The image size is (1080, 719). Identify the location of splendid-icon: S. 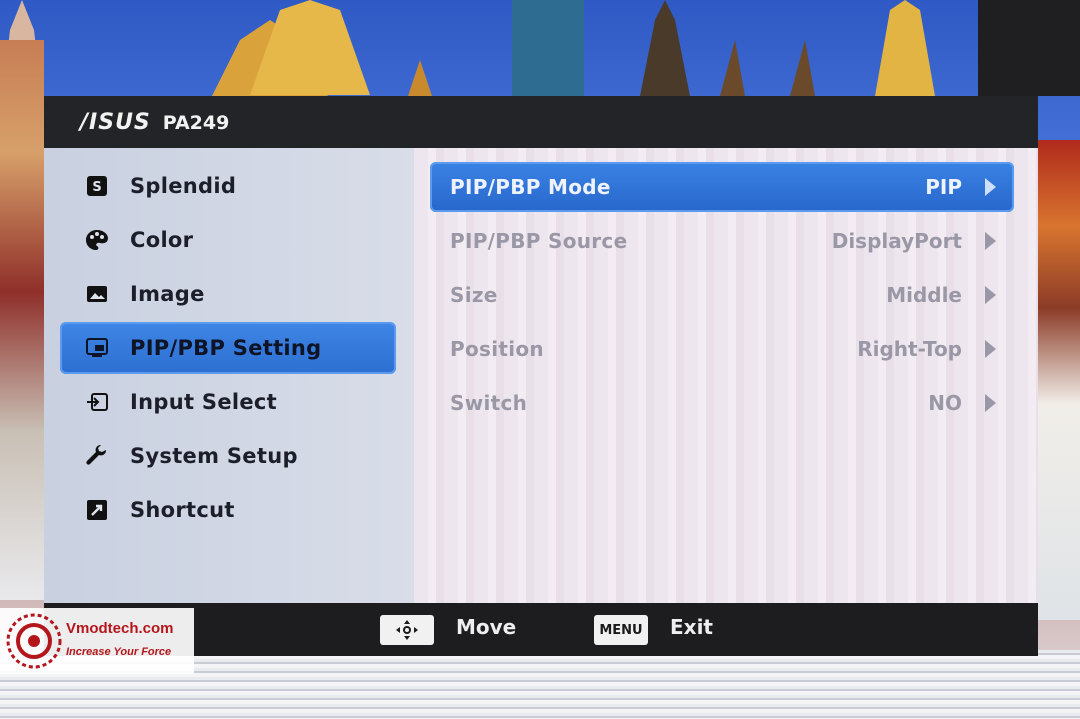
(97, 186).